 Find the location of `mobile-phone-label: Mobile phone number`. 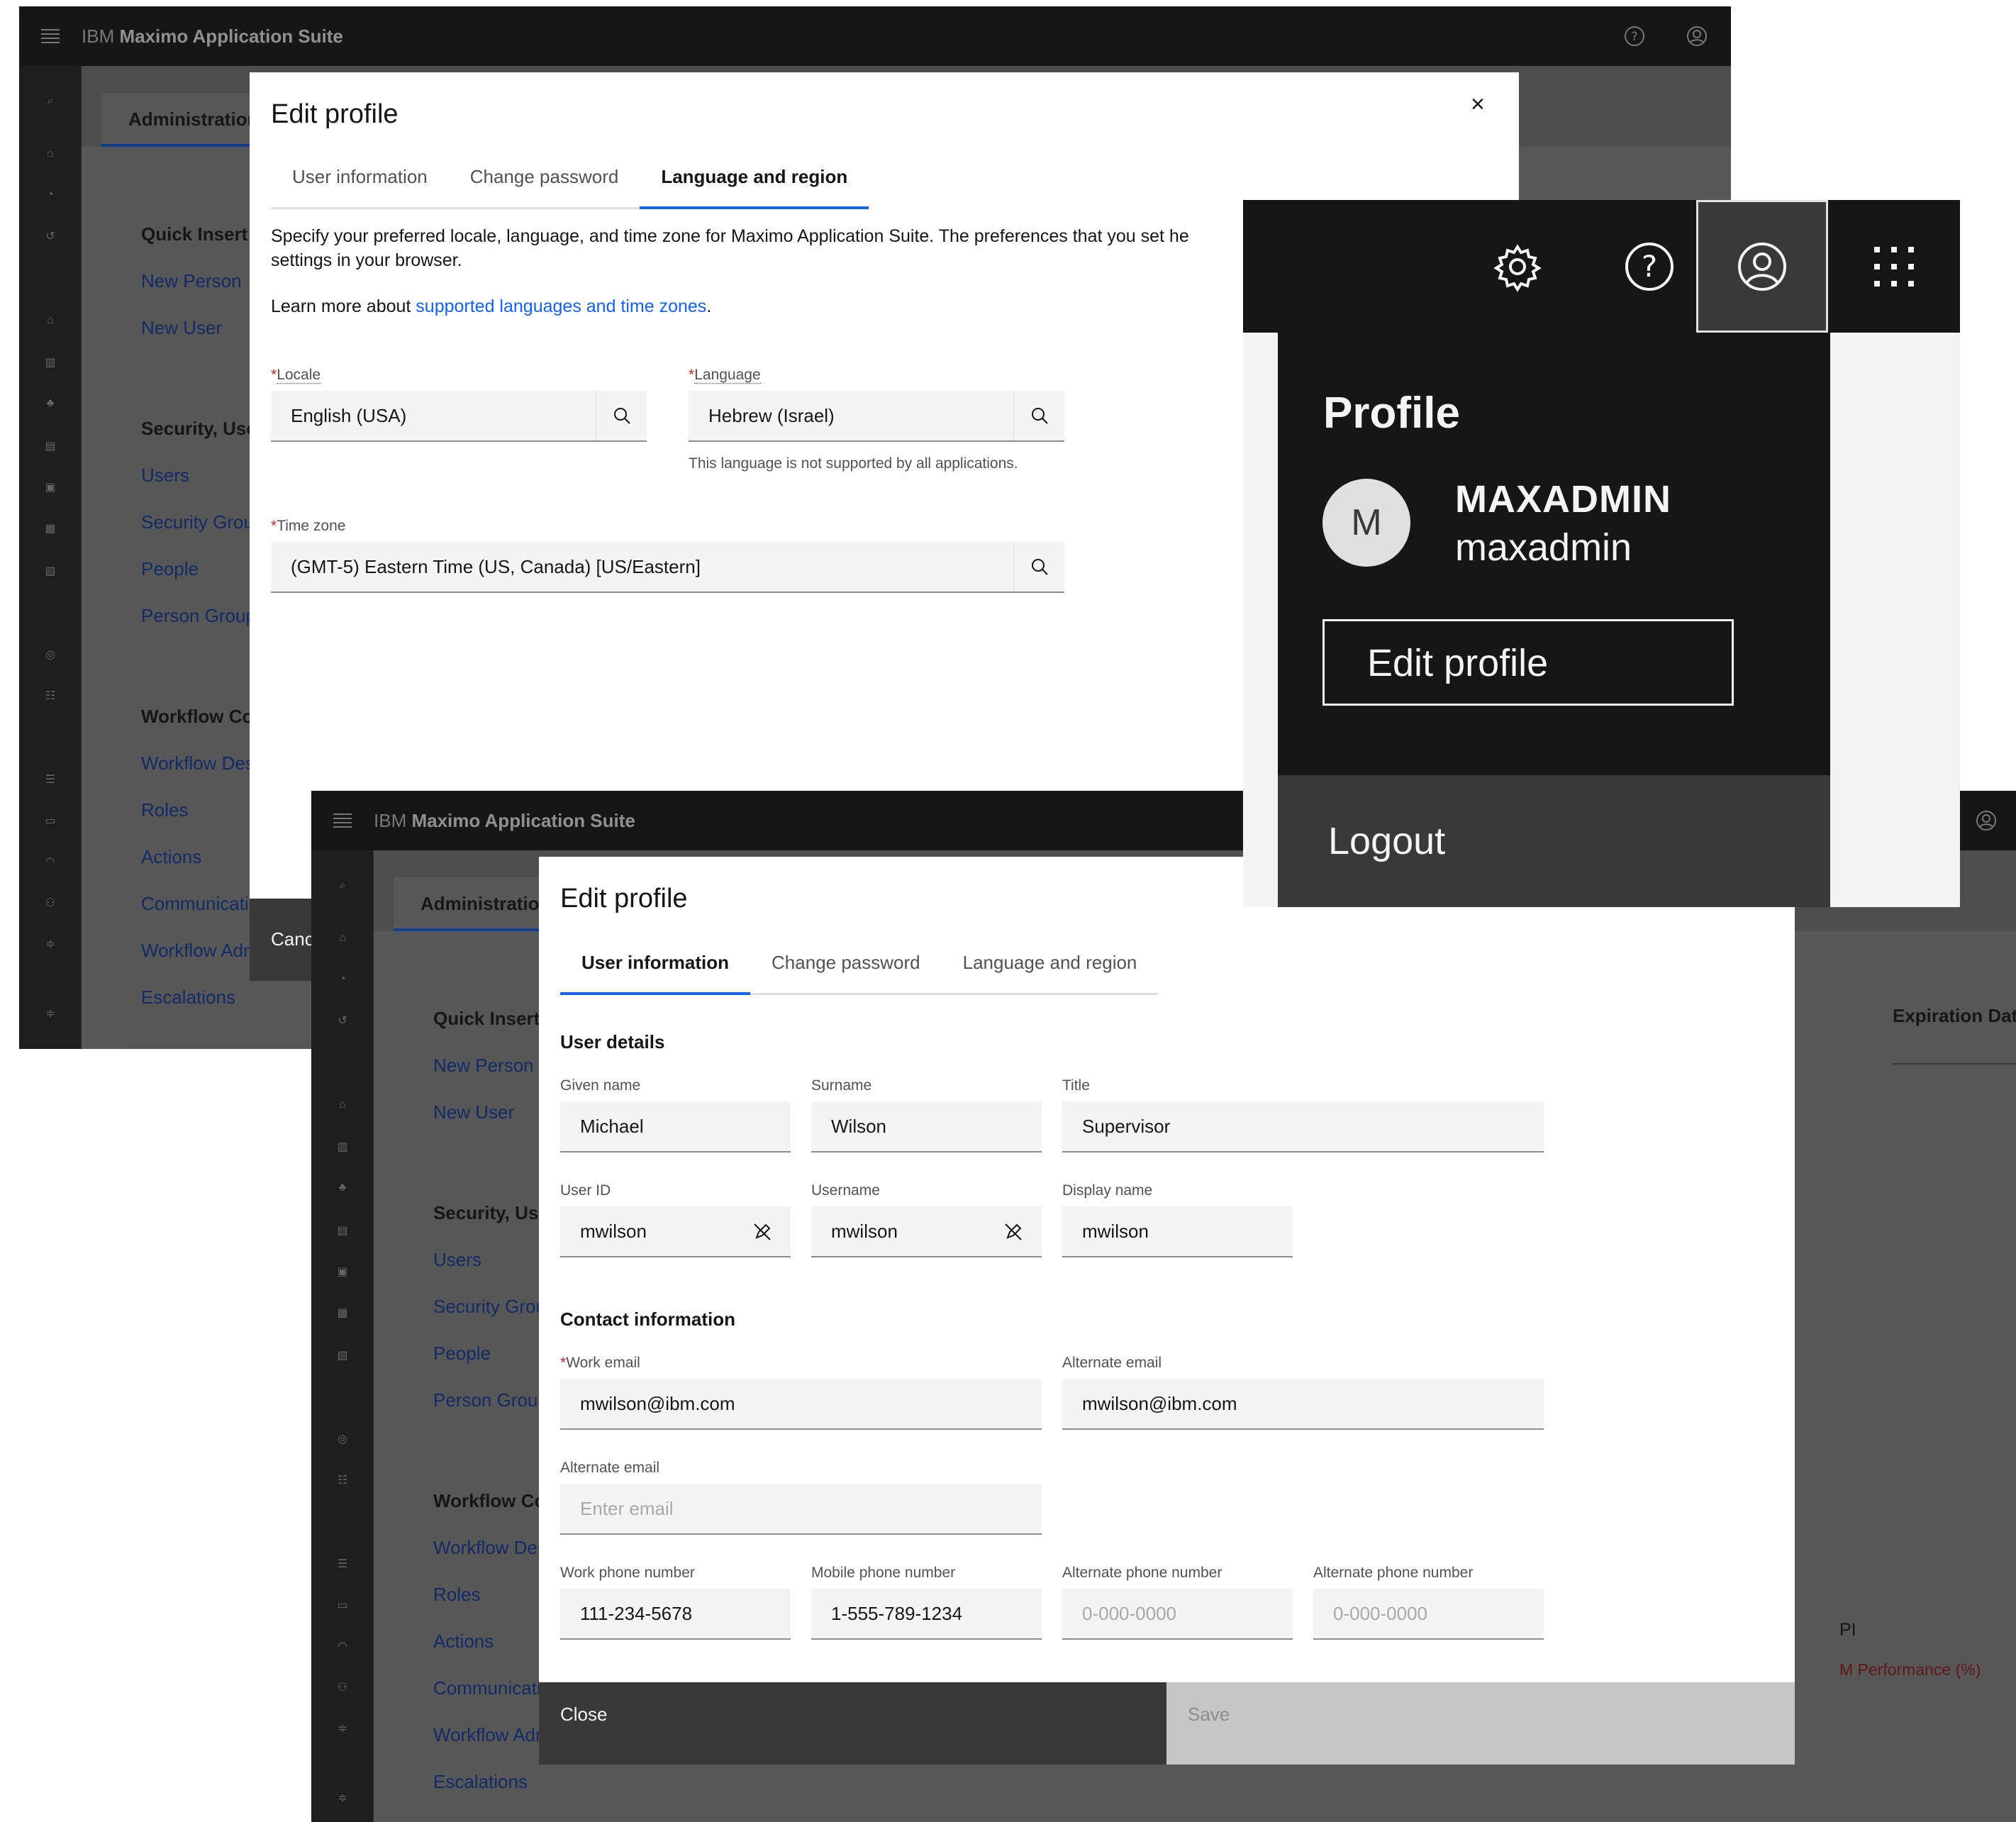

mobile-phone-label: Mobile phone number is located at coordinates (883, 1573).